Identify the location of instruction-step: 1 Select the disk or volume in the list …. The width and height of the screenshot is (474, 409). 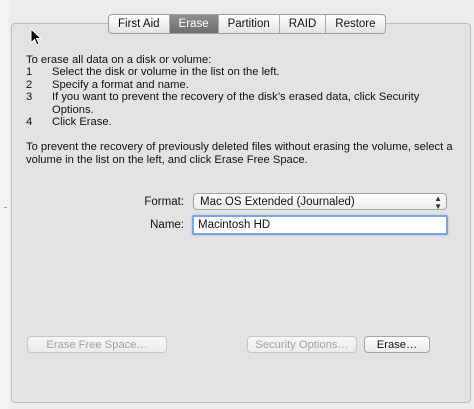
(241, 72).